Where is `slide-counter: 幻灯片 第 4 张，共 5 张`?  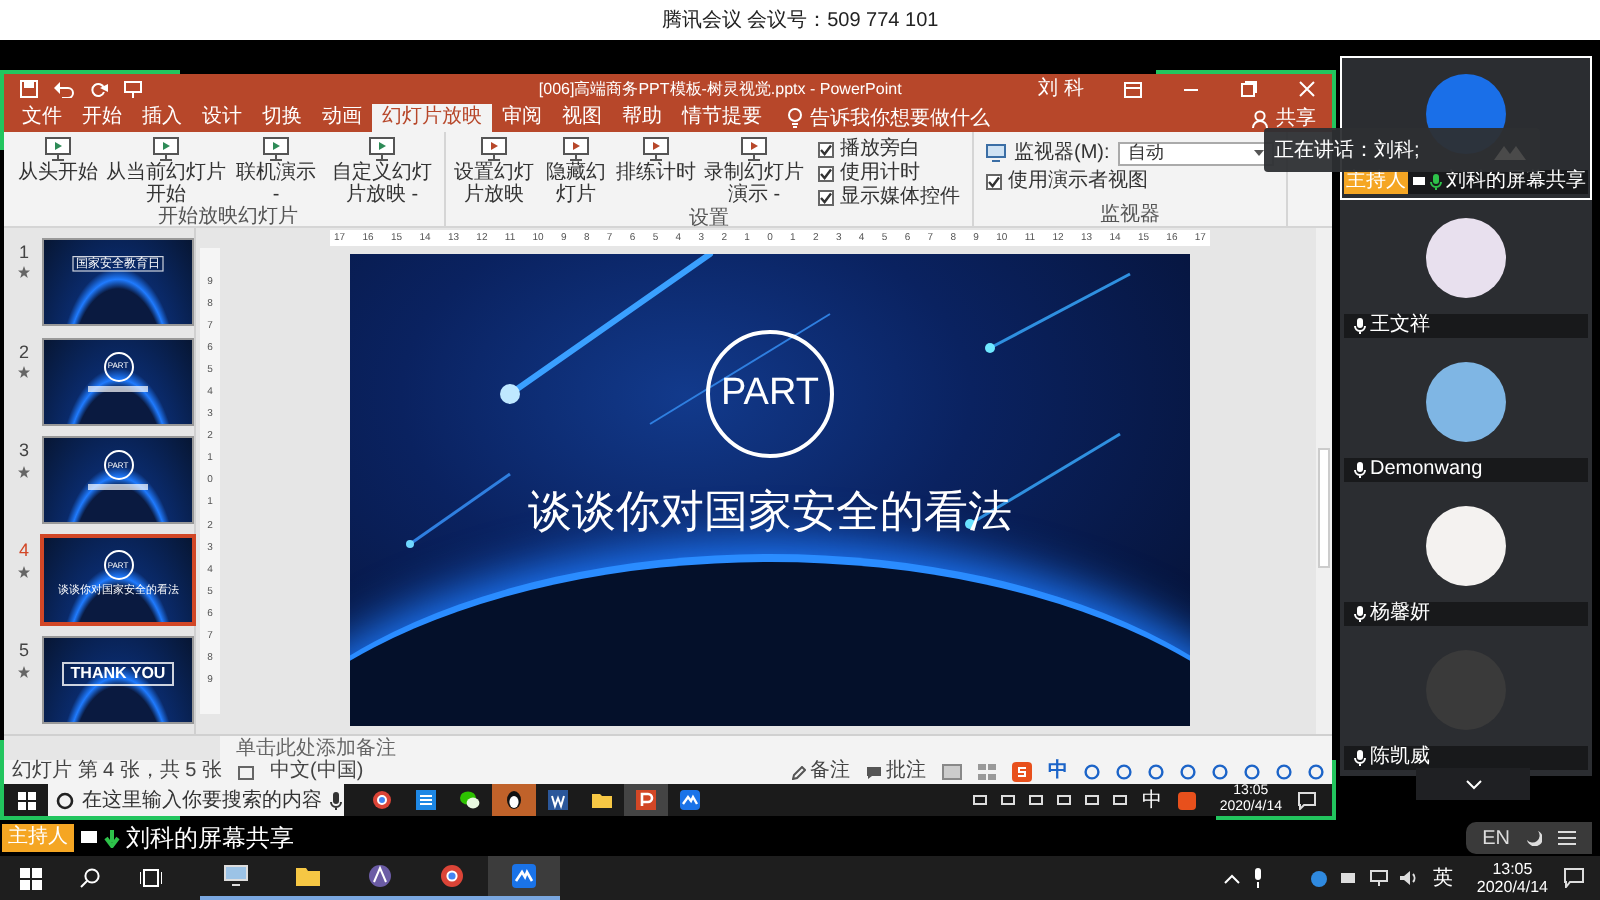 slide-counter: 幻灯片 第 4 张，共 5 张 is located at coordinates (117, 772).